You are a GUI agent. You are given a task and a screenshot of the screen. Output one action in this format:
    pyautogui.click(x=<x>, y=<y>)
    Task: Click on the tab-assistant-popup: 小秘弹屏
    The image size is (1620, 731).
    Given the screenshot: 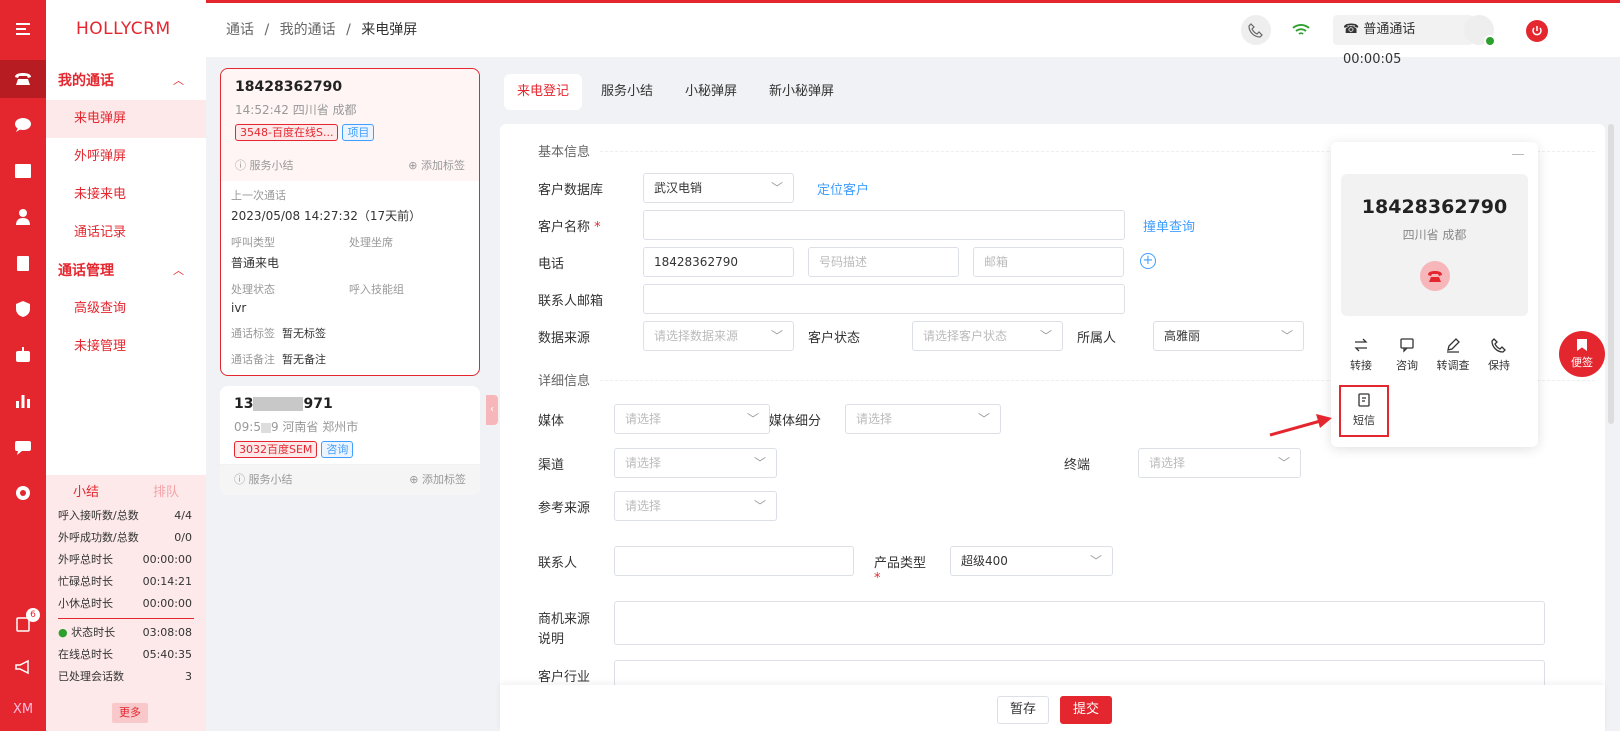 What is the action you would take?
    pyautogui.click(x=711, y=92)
    